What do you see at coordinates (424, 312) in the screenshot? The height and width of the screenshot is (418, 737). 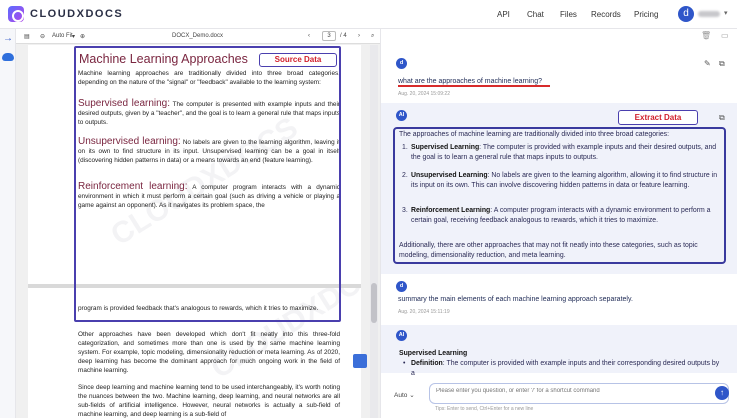 I see `question-timestamp: Aug. 20, 2024 15:11:19` at bounding box center [424, 312].